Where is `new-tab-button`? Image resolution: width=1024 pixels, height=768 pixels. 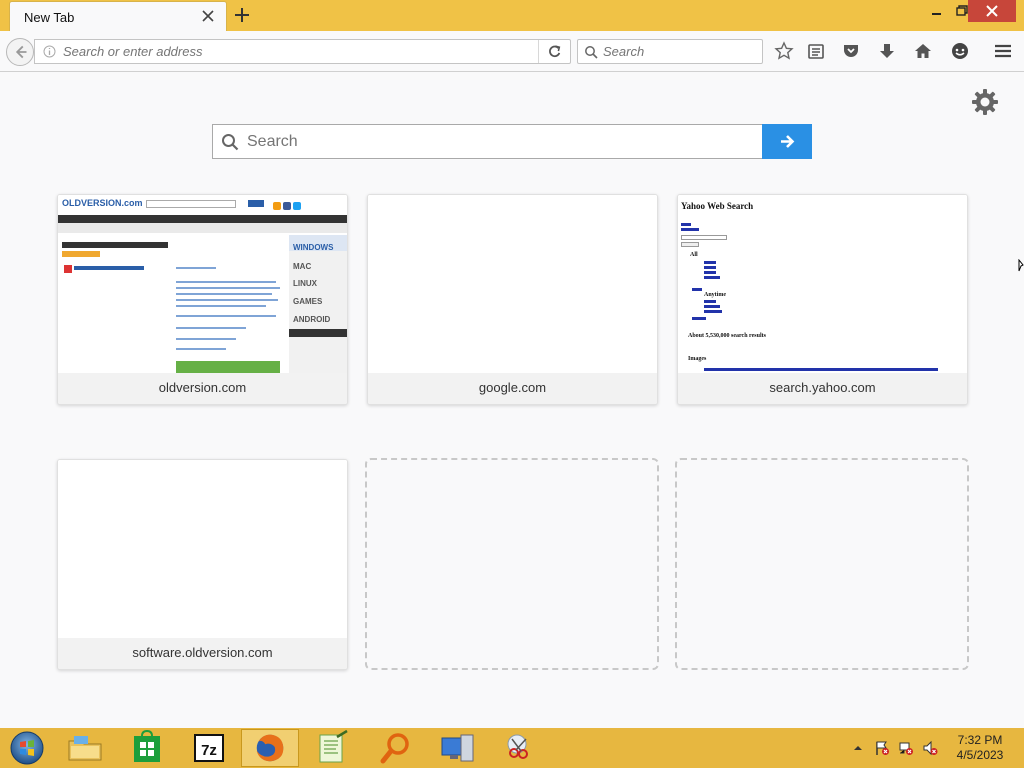 new-tab-button is located at coordinates (242, 15).